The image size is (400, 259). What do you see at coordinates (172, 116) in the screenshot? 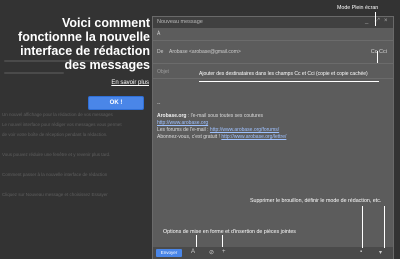
I see `signature-brand: Arobase.org` at bounding box center [172, 116].